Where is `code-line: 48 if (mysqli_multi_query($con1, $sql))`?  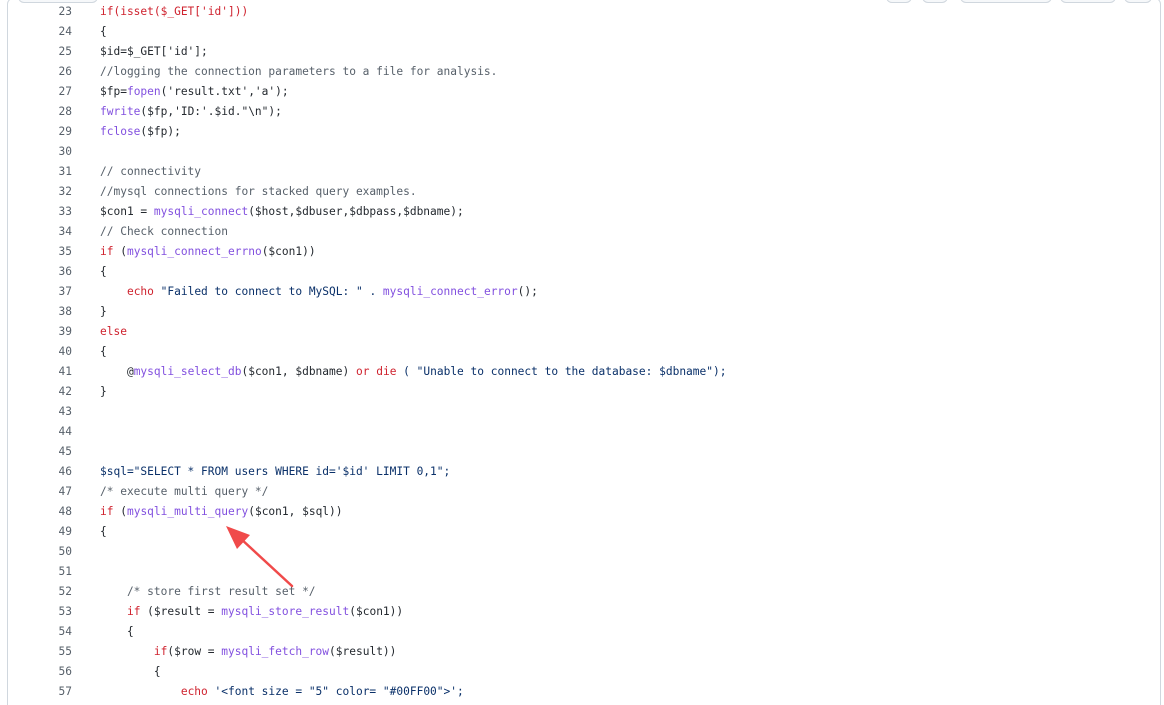
code-line: 48 if (mysqli_multi_query($con1, $sql)) is located at coordinates (584, 512).